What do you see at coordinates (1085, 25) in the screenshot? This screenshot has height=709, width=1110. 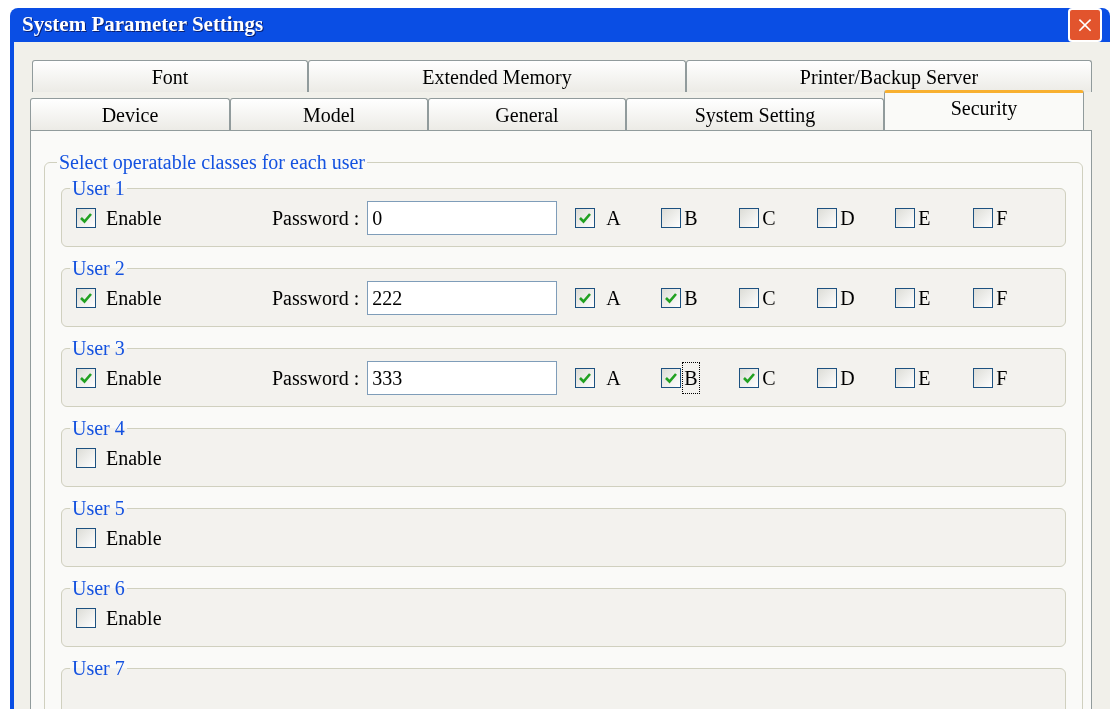 I see `close-button: ×` at bounding box center [1085, 25].